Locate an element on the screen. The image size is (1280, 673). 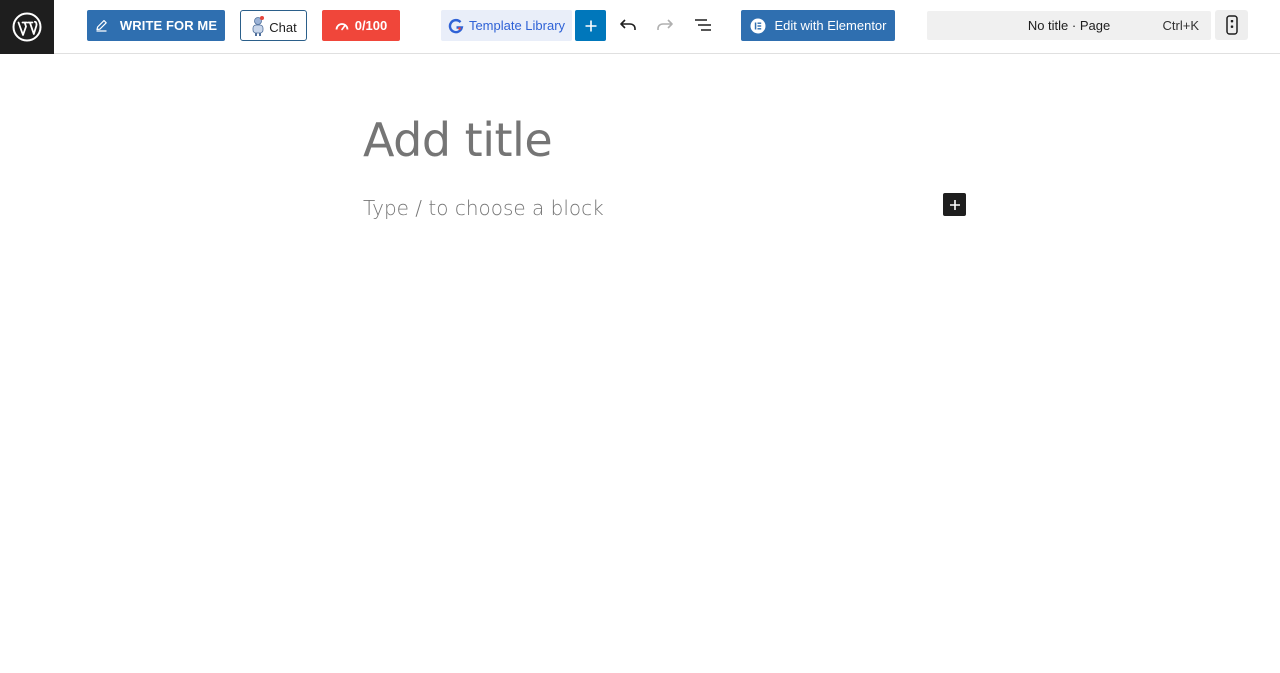
gauge-icon is located at coordinates (342, 26).